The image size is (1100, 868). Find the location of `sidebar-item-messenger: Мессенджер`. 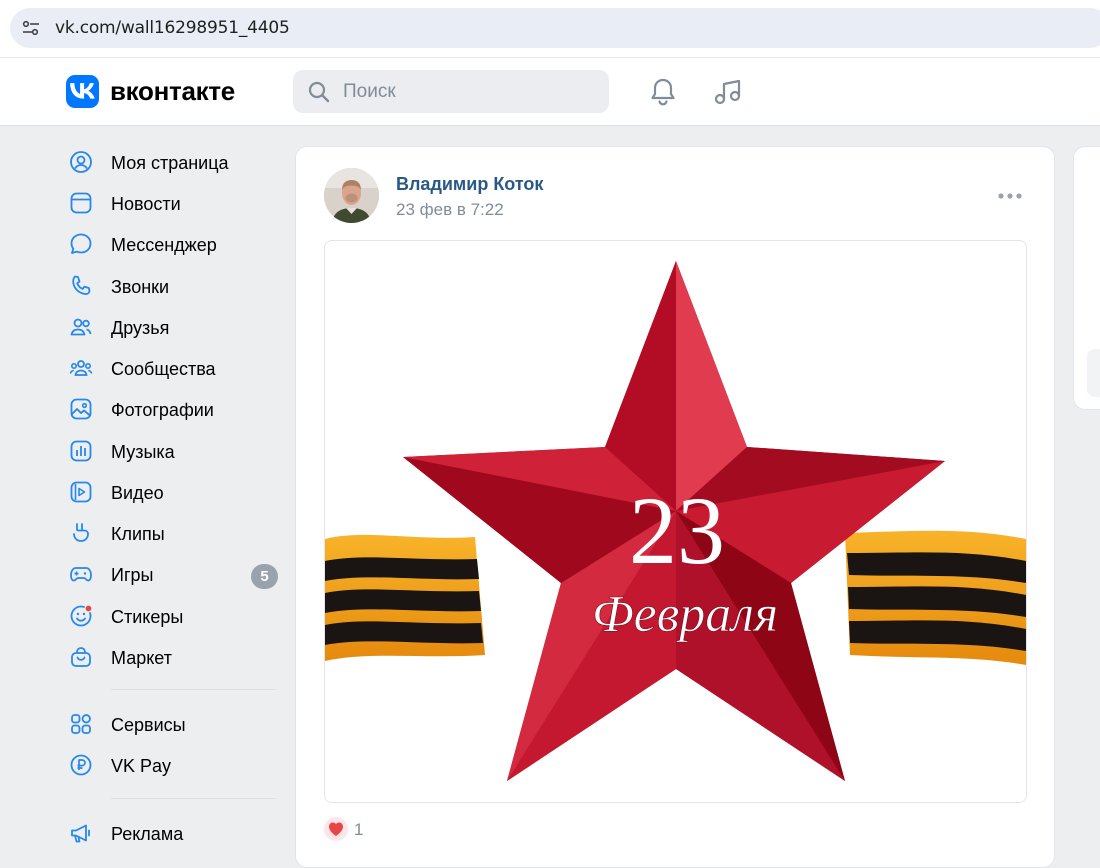

sidebar-item-messenger: Мессенджер is located at coordinates (173, 243).